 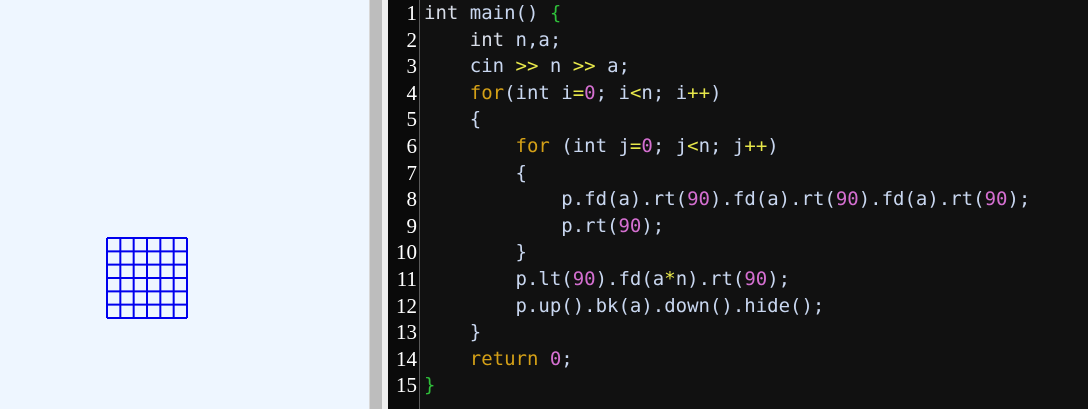 What do you see at coordinates (406, 385) in the screenshot?
I see `line-number: 15` at bounding box center [406, 385].